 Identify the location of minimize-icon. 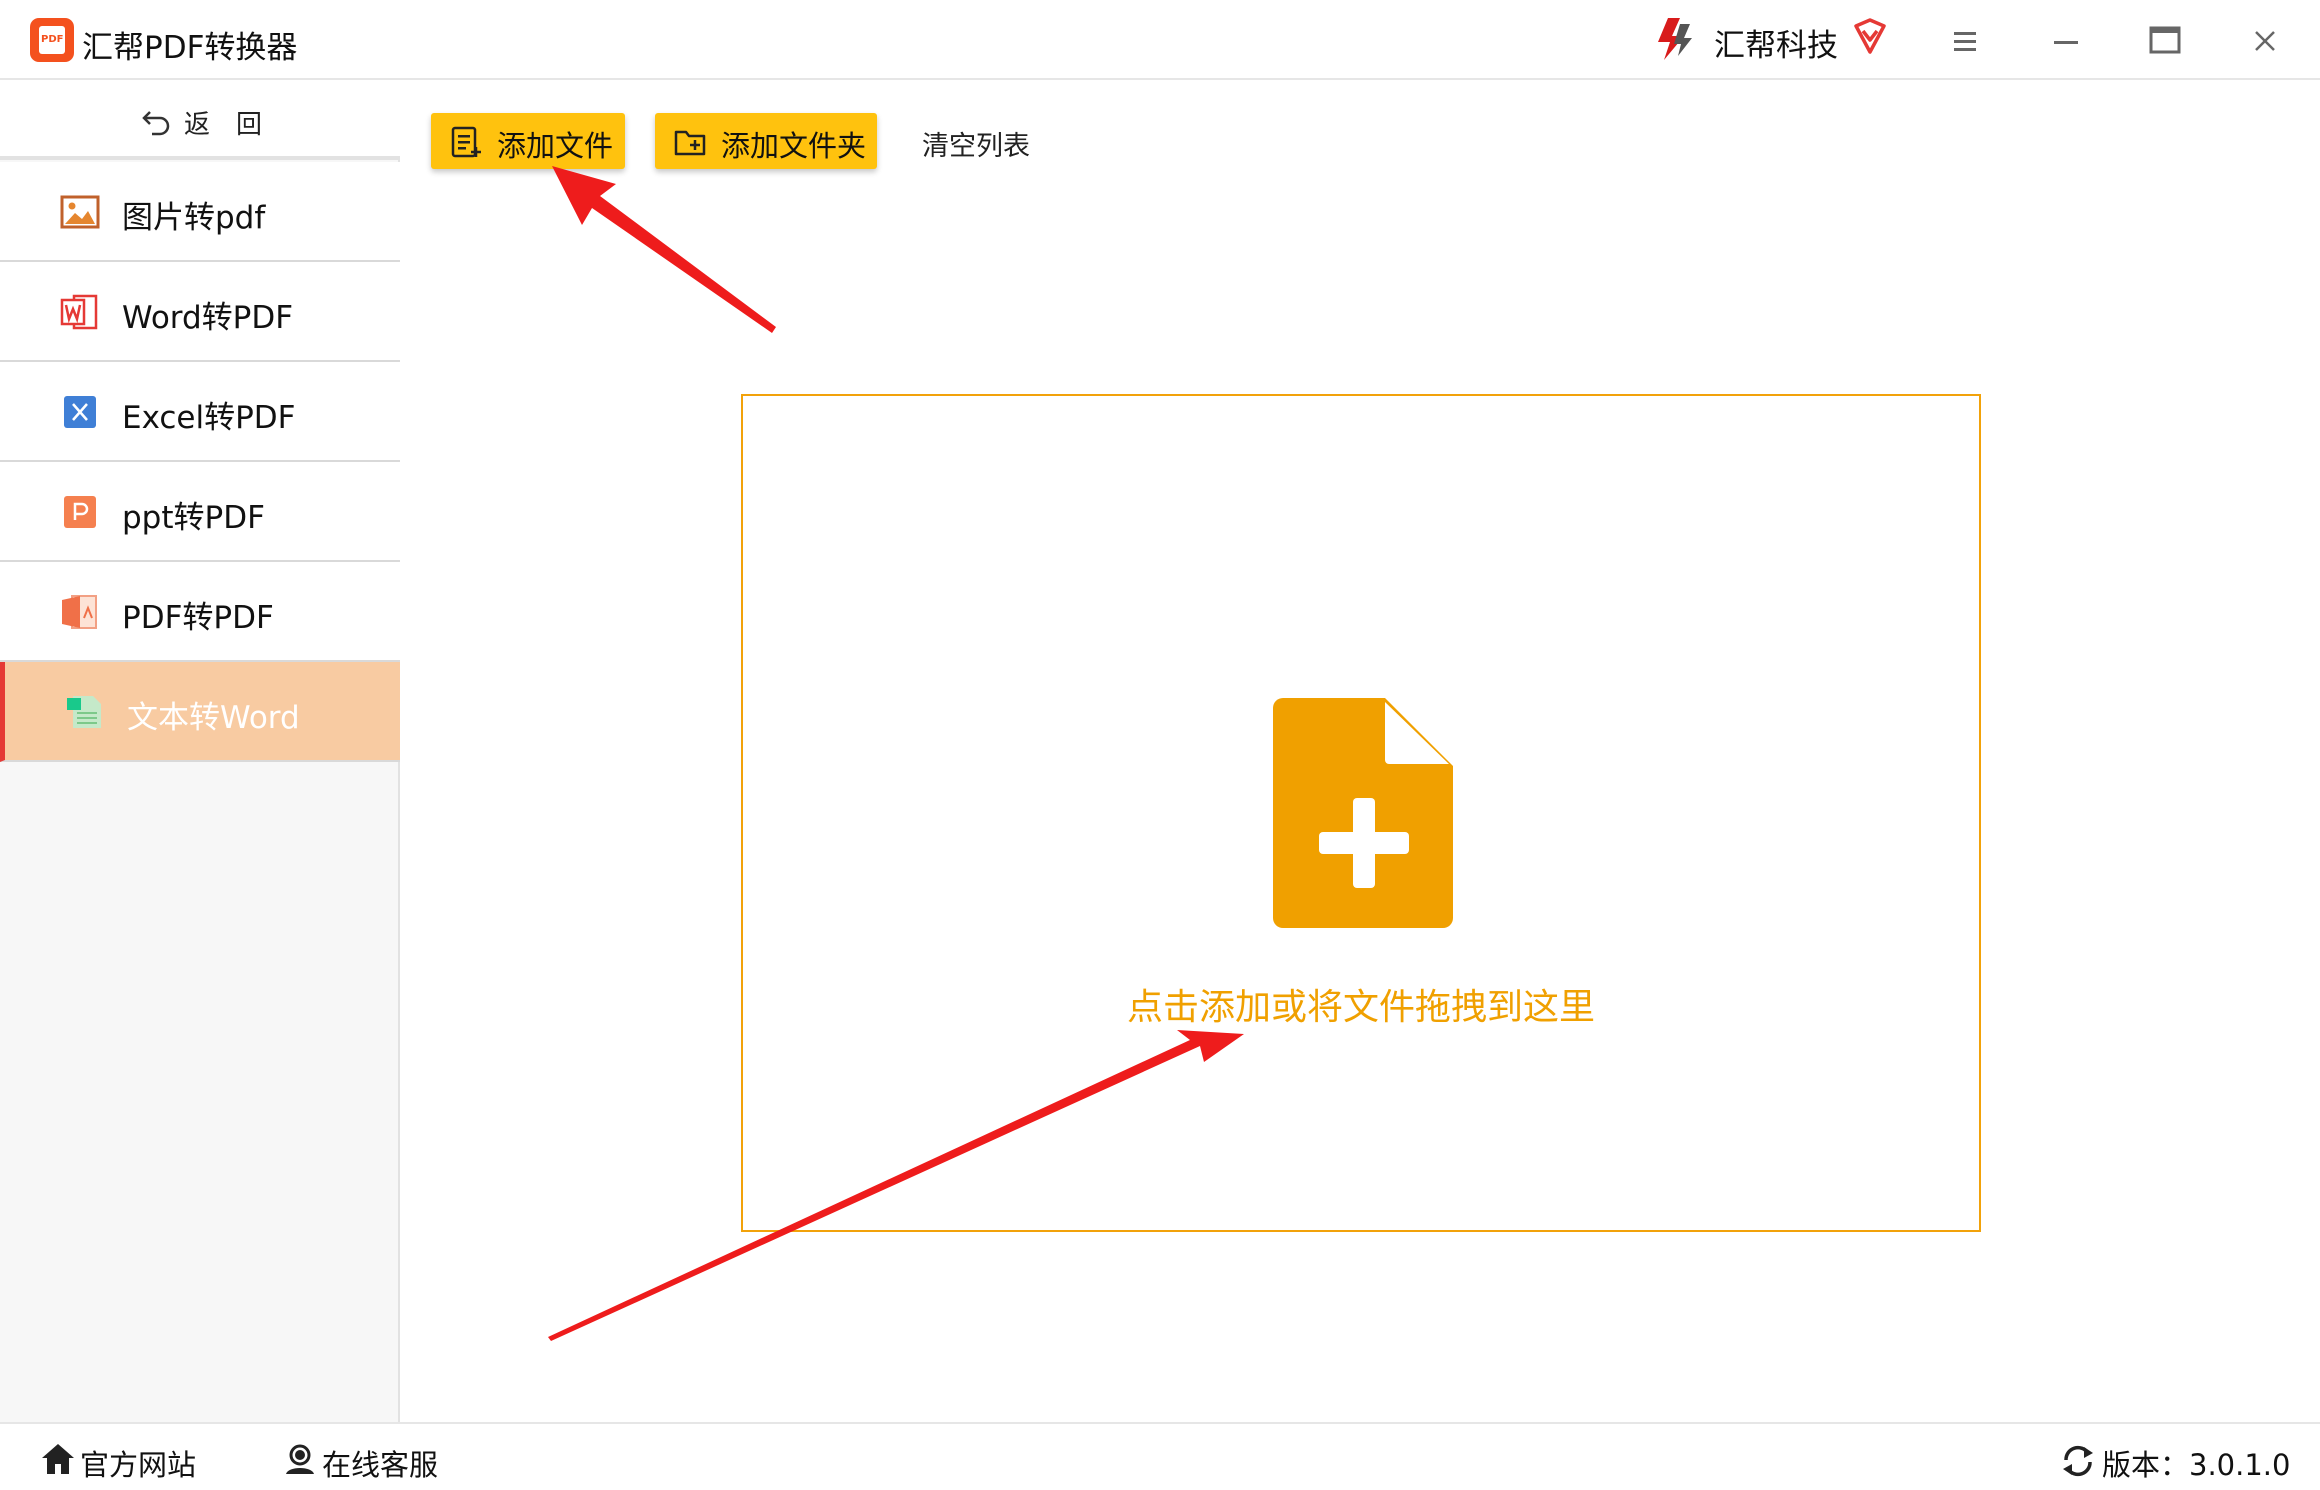
(2066, 41).